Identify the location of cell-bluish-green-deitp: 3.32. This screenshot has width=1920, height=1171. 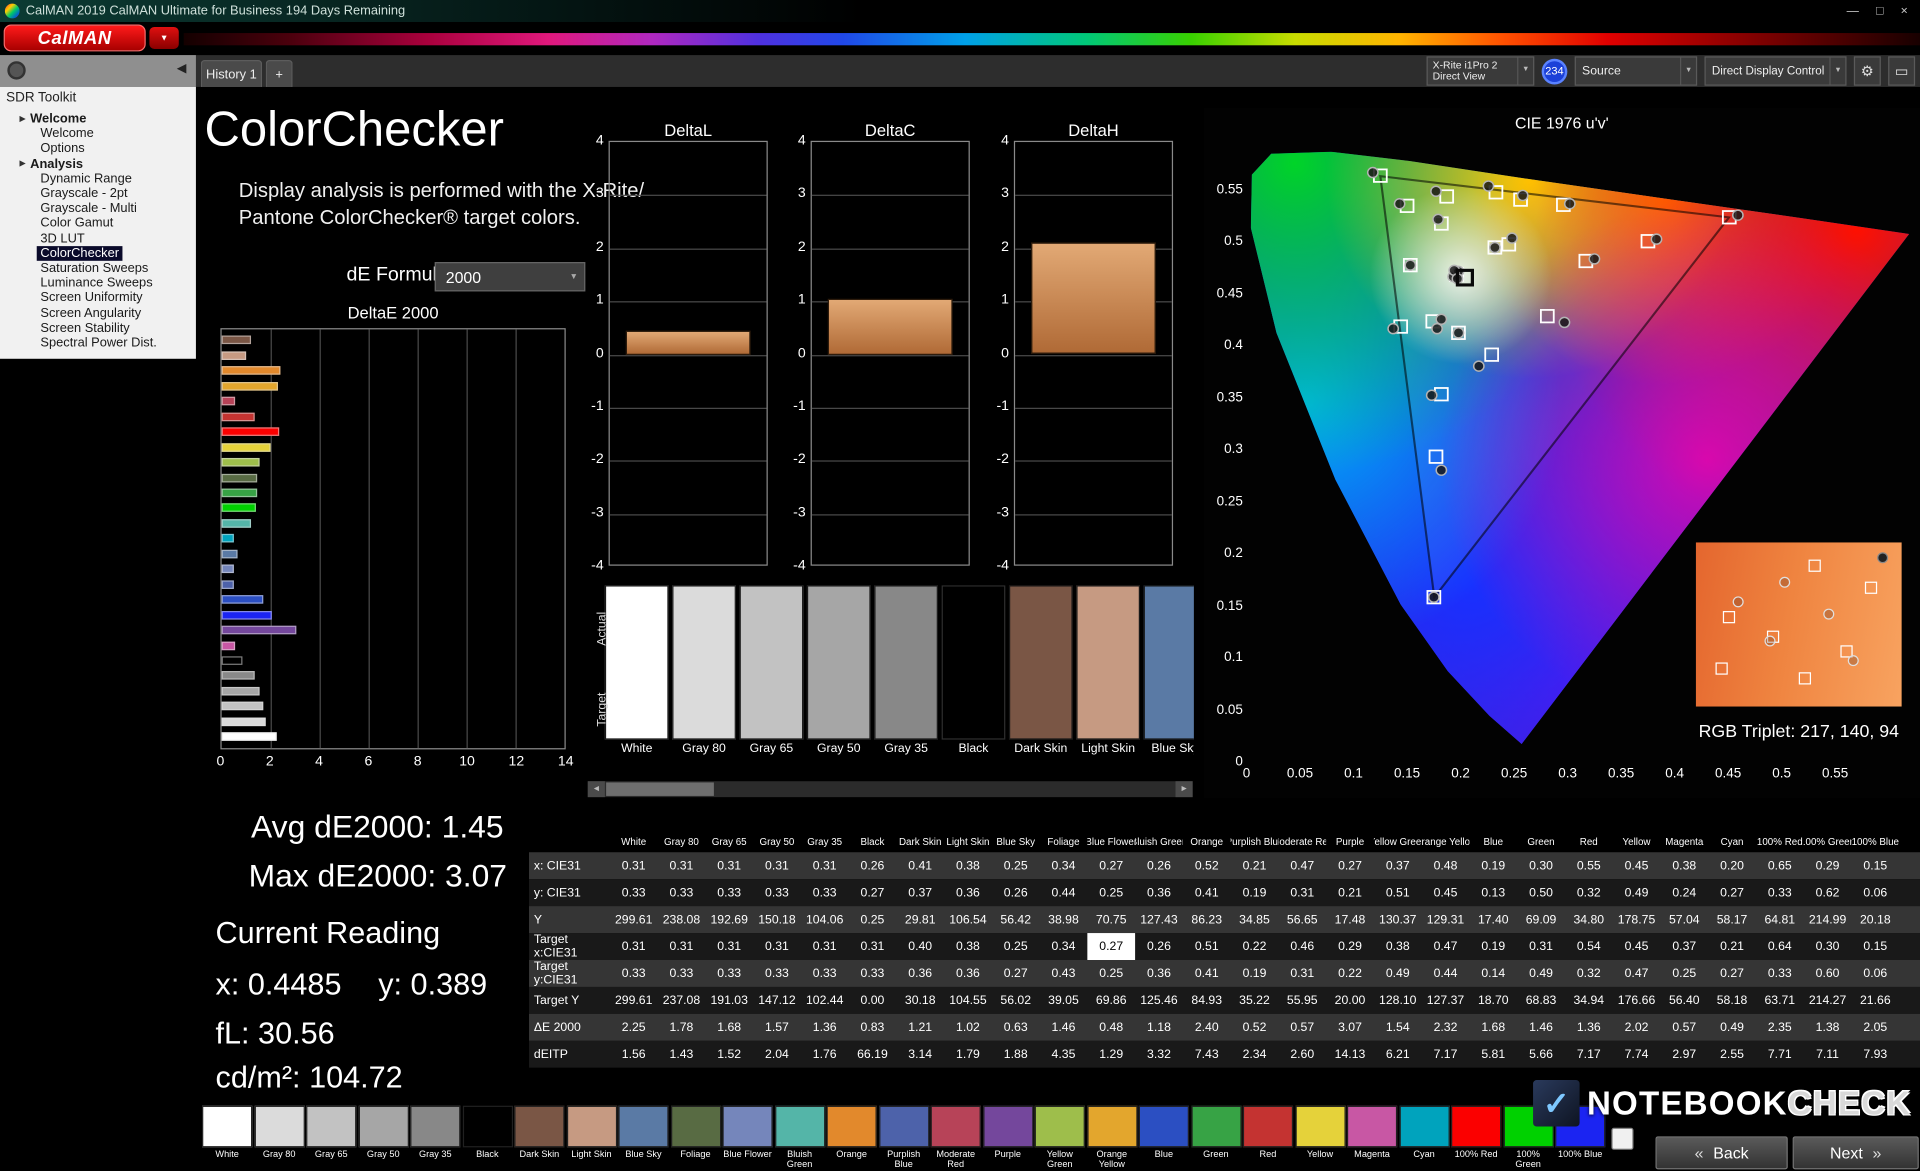
(1159, 1054).